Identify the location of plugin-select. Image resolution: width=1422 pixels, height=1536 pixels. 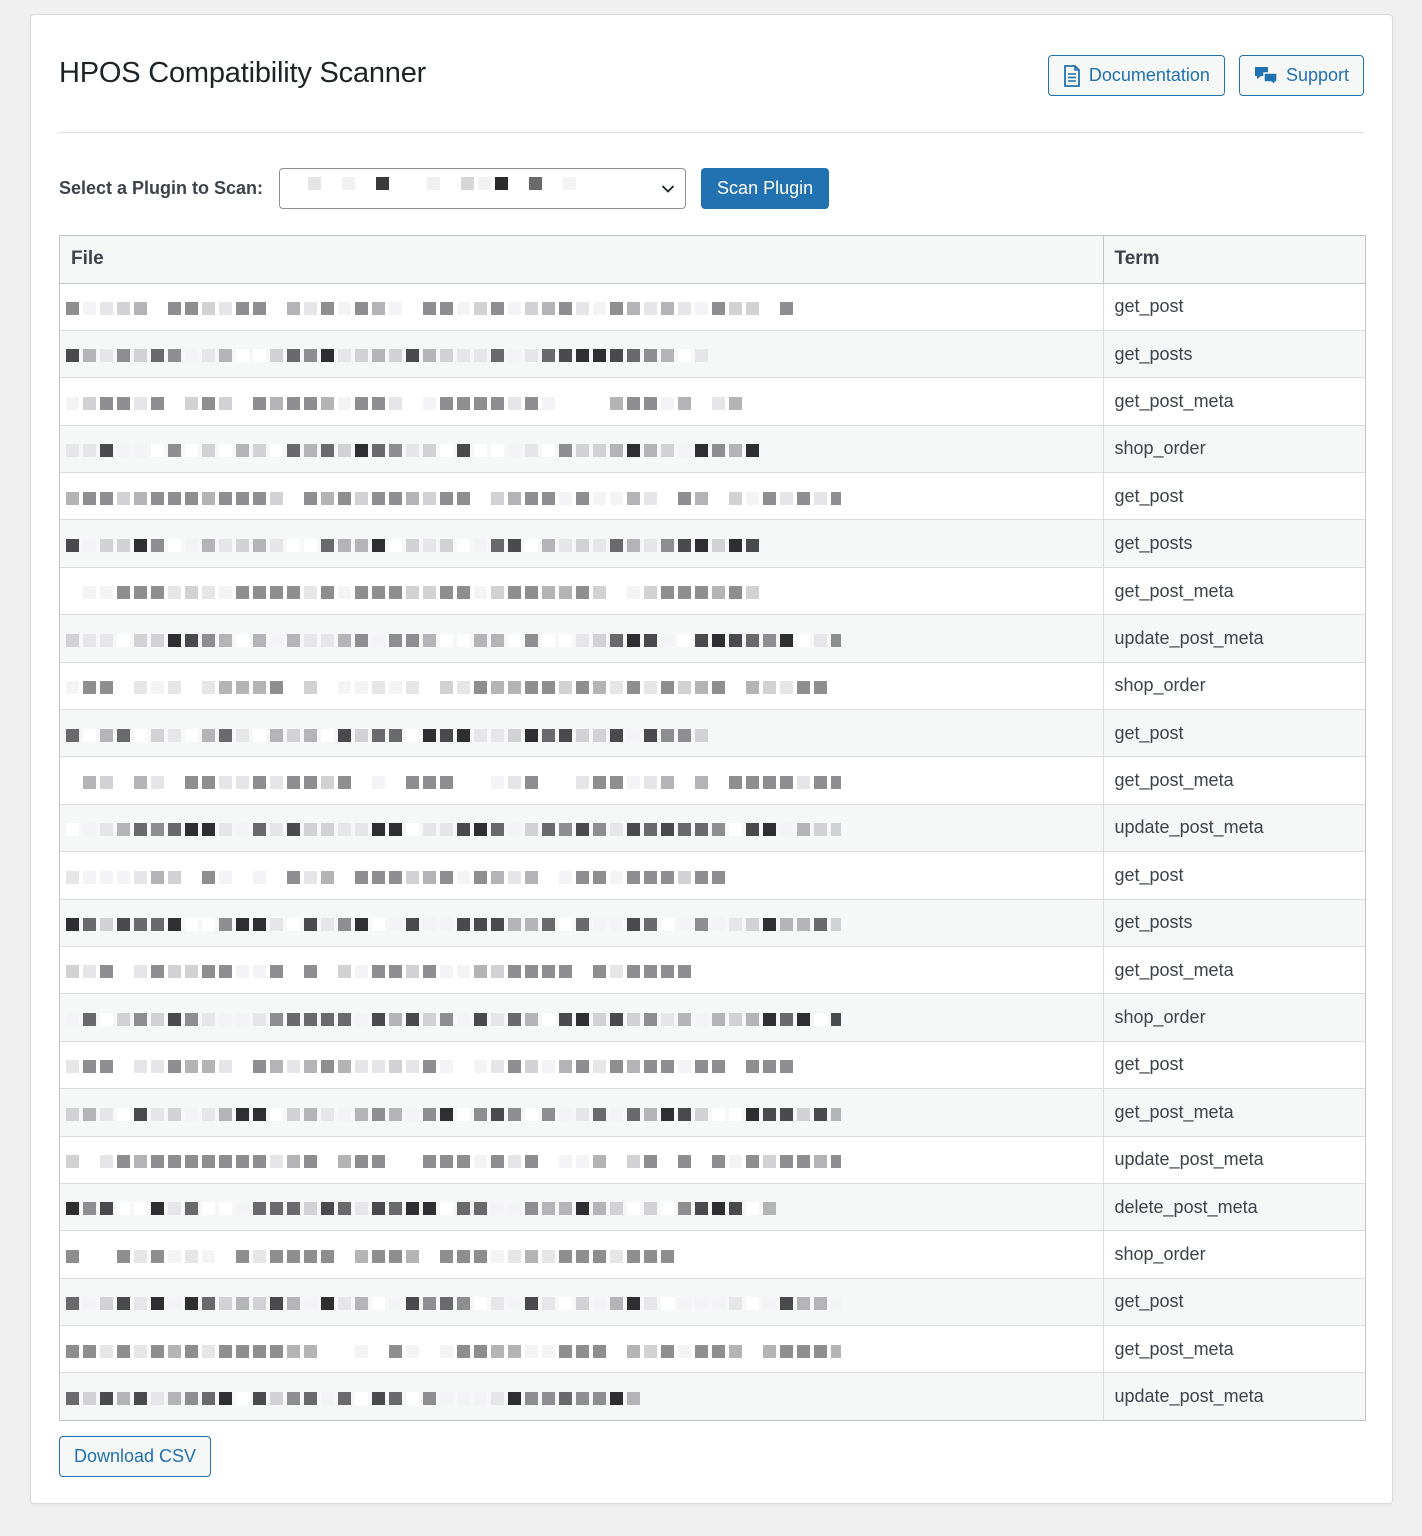
(483, 188).